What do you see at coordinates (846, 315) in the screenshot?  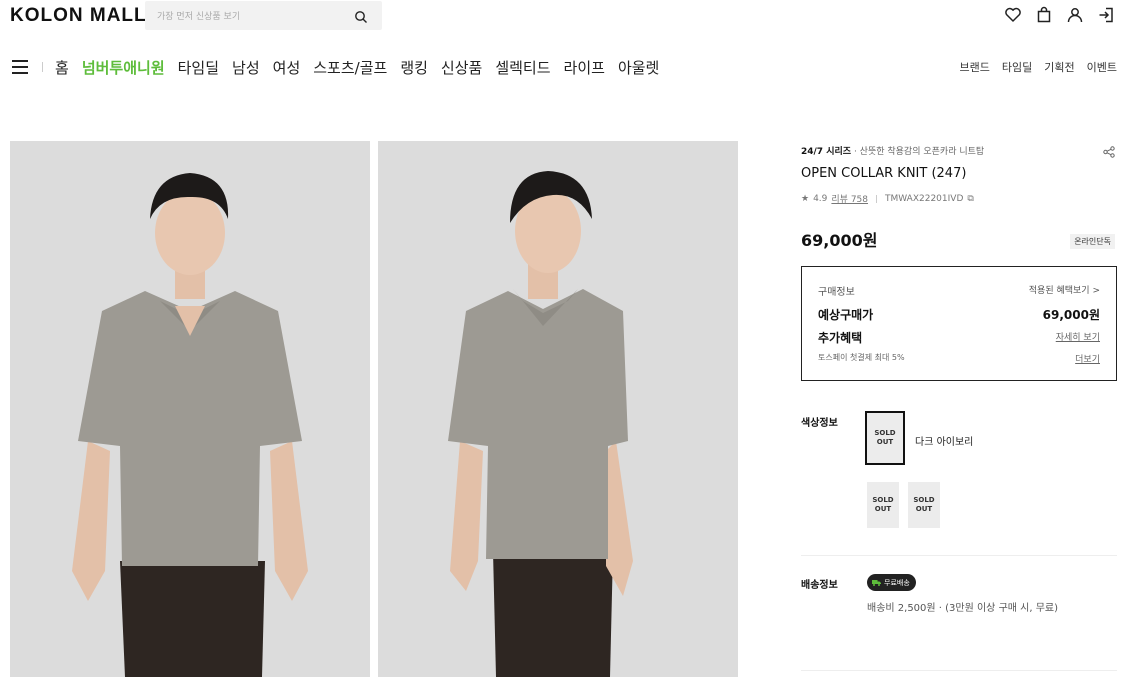 I see `expected-price-label: 예상구매가` at bounding box center [846, 315].